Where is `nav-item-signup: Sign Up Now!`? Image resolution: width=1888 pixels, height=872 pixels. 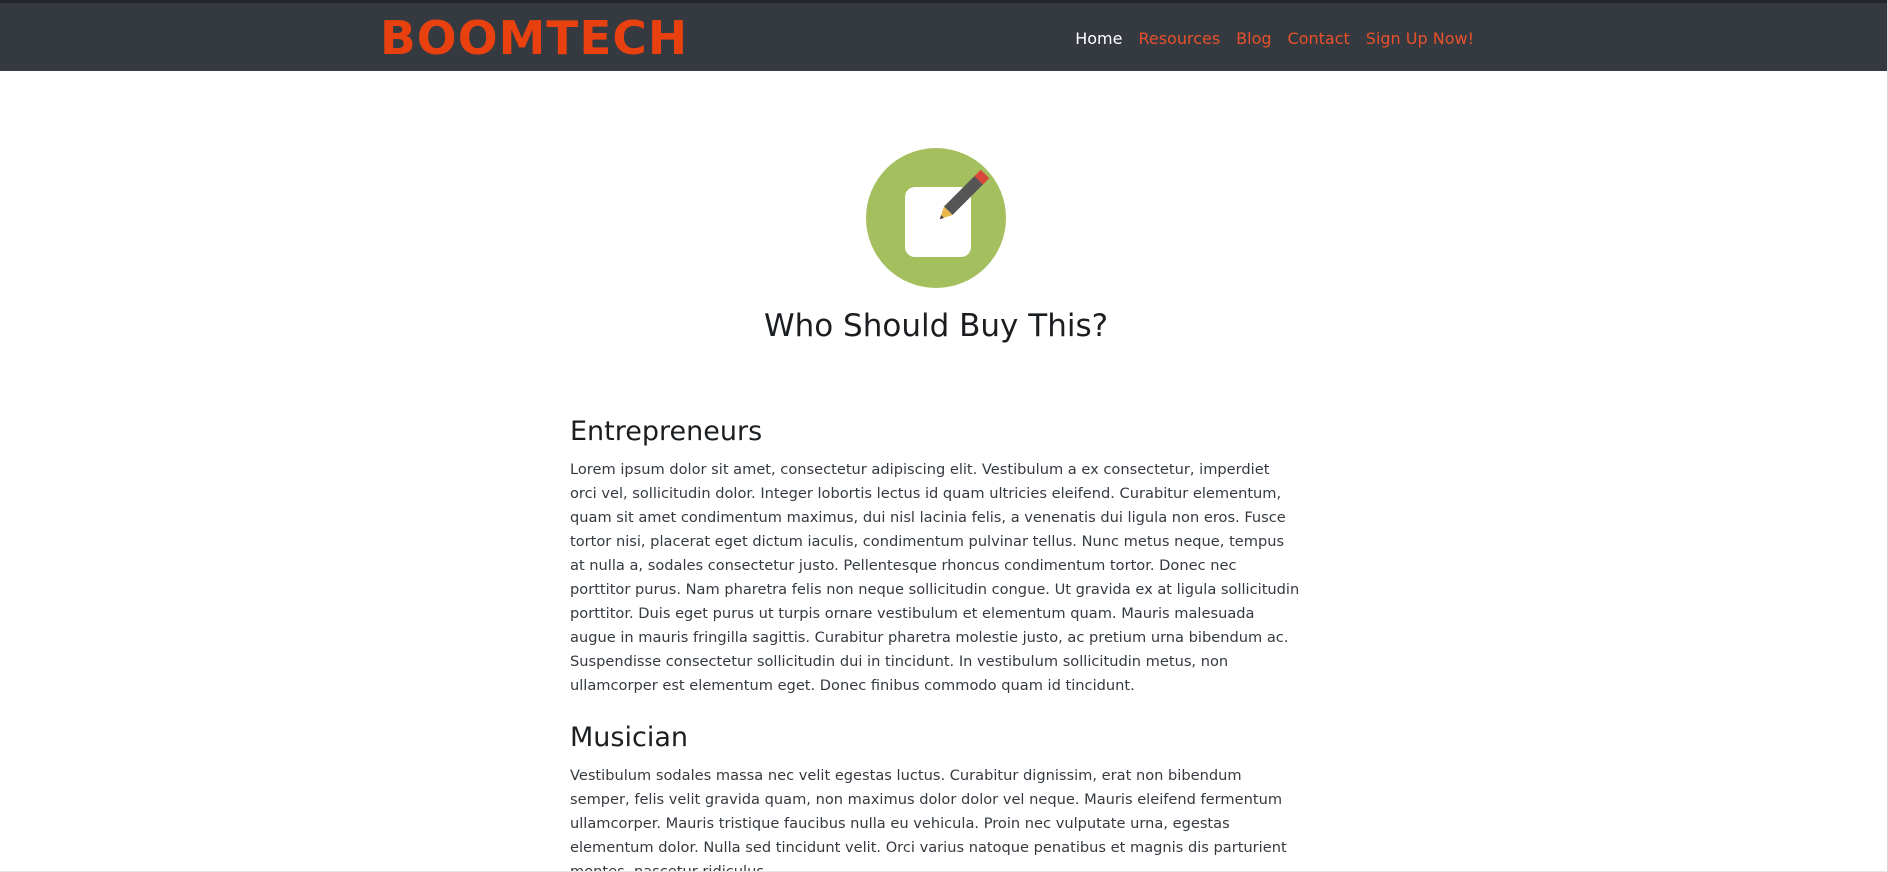
nav-item-signup: Sign Up Now! is located at coordinates (1420, 39).